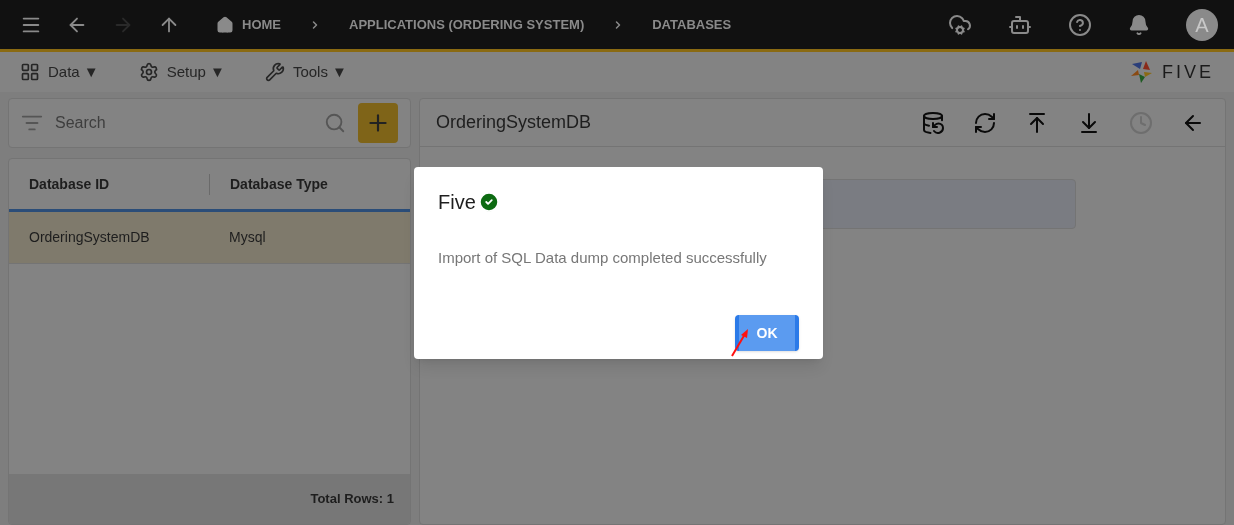  What do you see at coordinates (767, 333) in the screenshot?
I see `ok-button: OK` at bounding box center [767, 333].